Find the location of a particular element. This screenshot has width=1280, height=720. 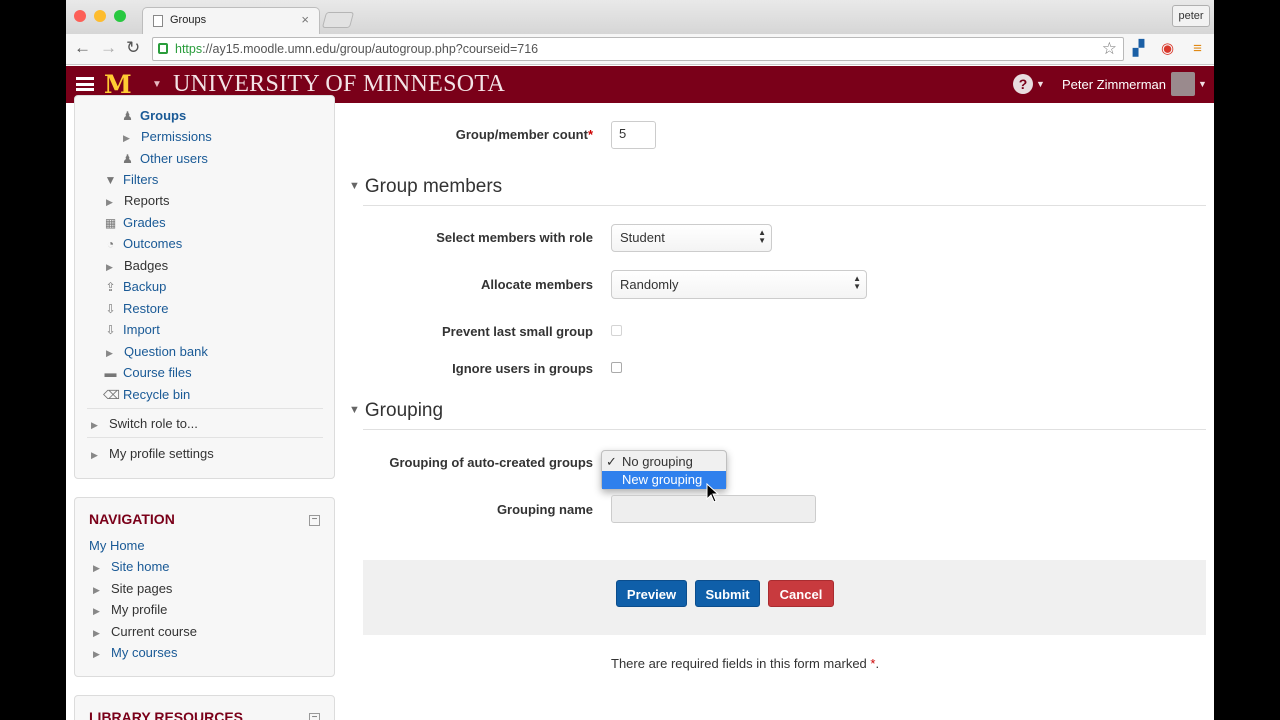

sidebar-item-restore: ⇩ Restore is located at coordinates (135, 309).